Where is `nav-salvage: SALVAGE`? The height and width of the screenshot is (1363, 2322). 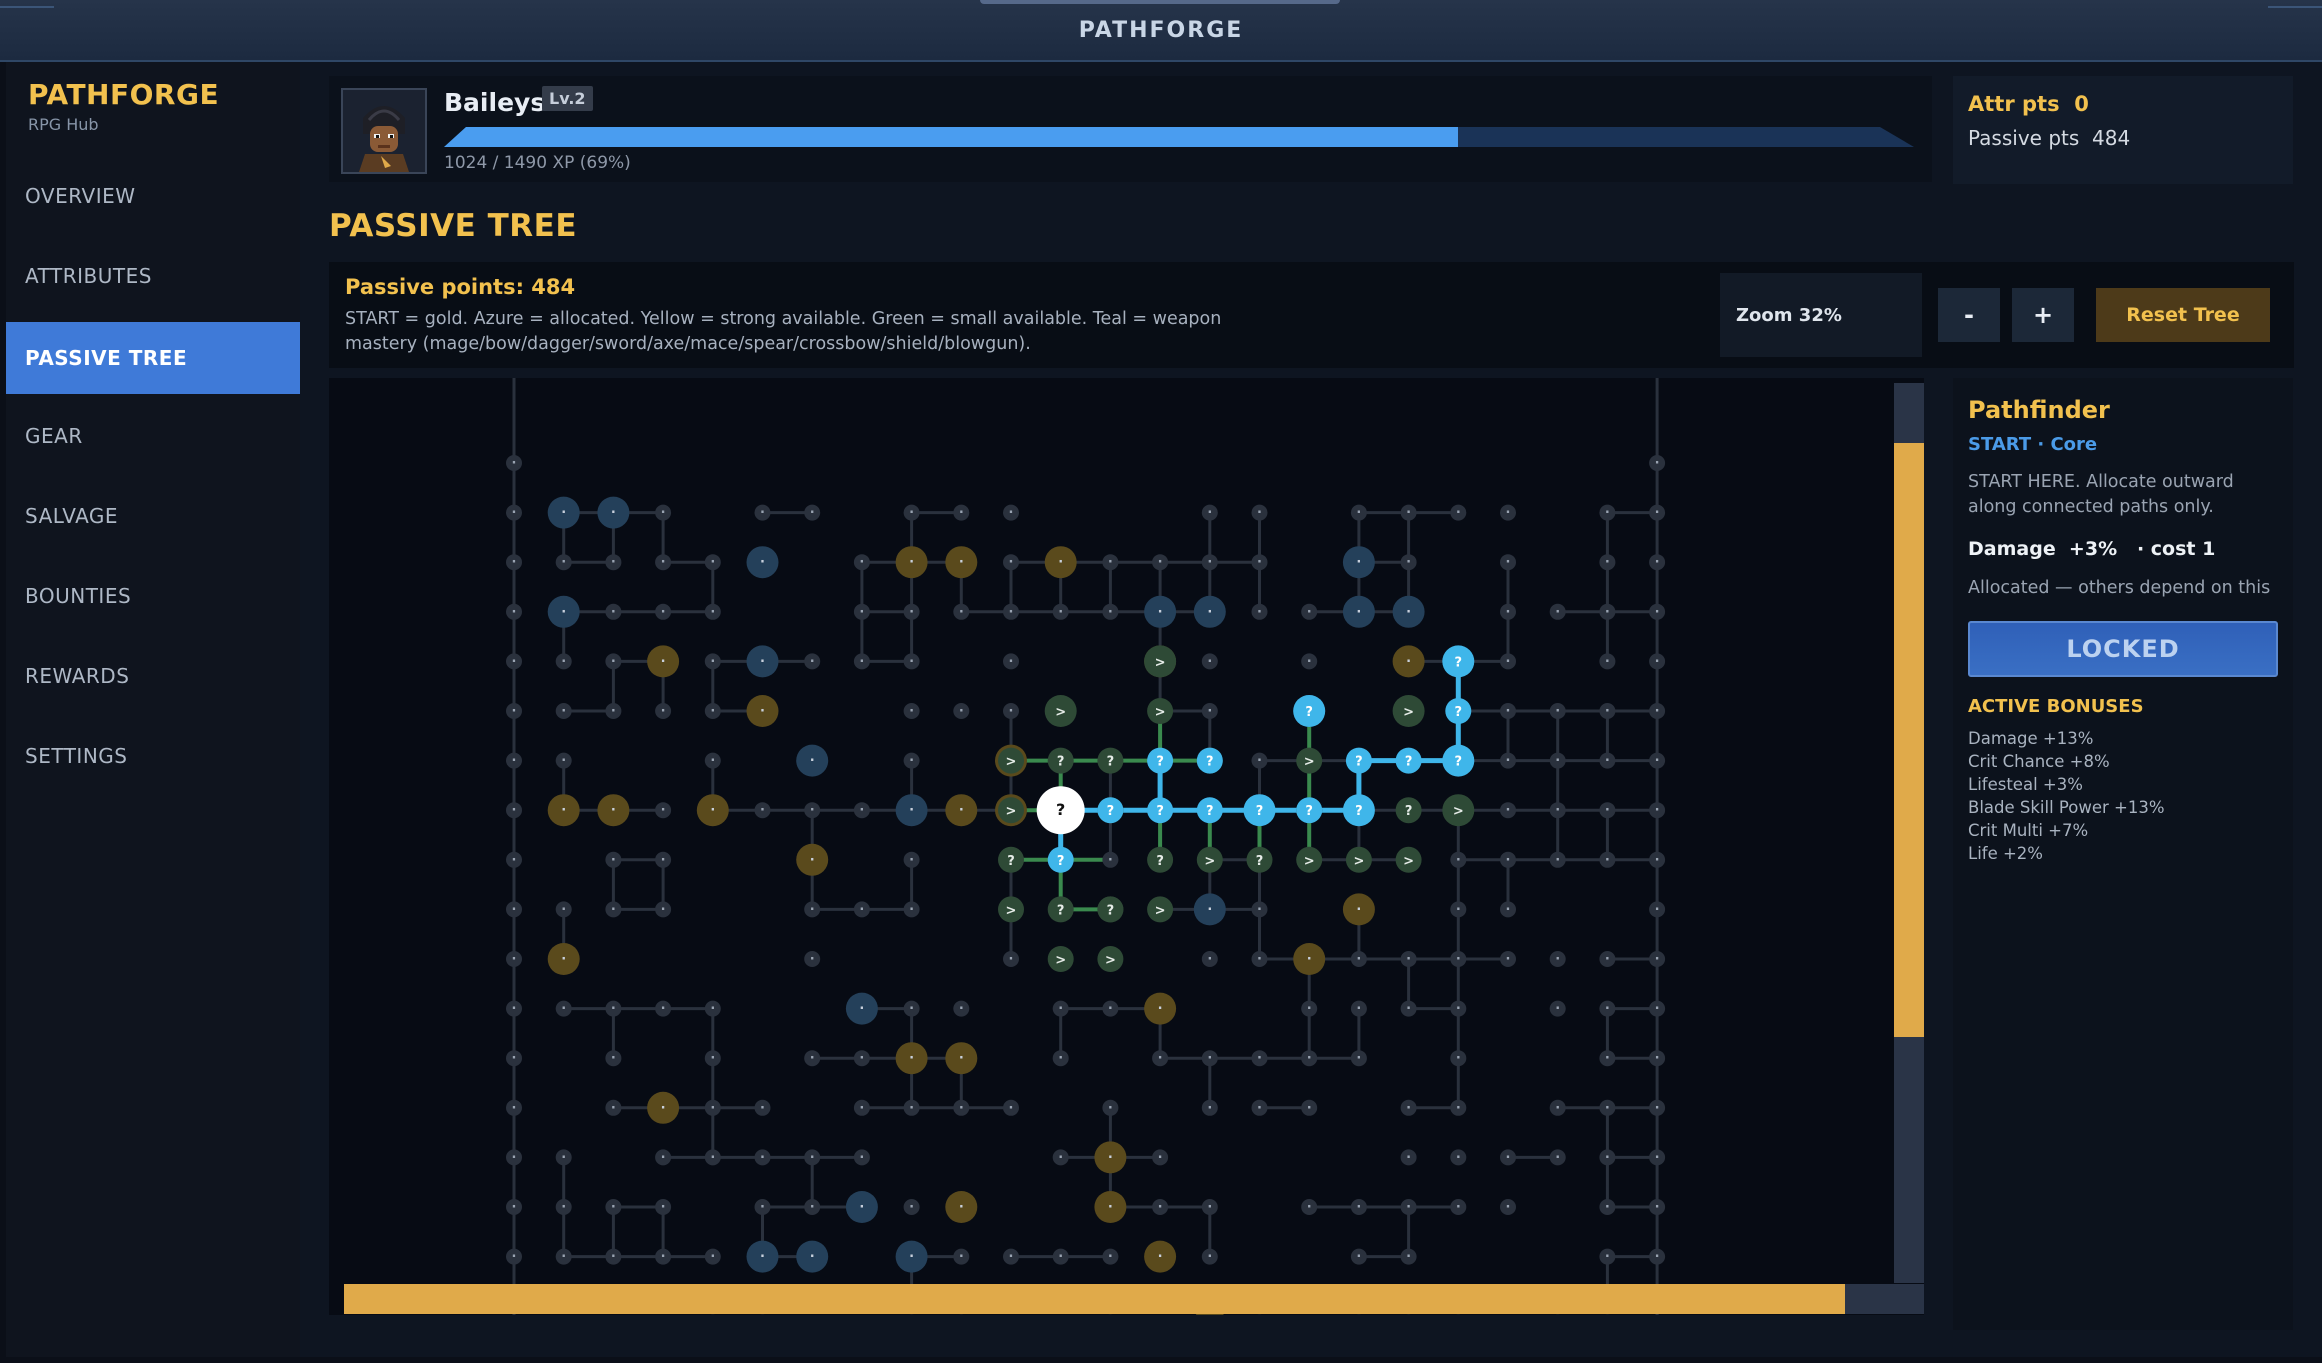 nav-salvage: SALVAGE is located at coordinates (153, 516).